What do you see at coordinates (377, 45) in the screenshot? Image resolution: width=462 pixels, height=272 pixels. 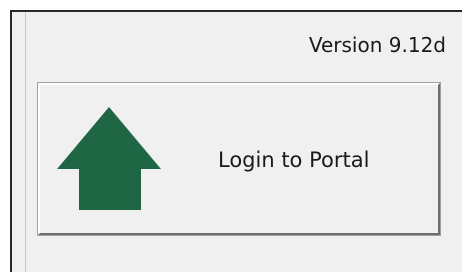 I see `version-label: Version 9.12d` at bounding box center [377, 45].